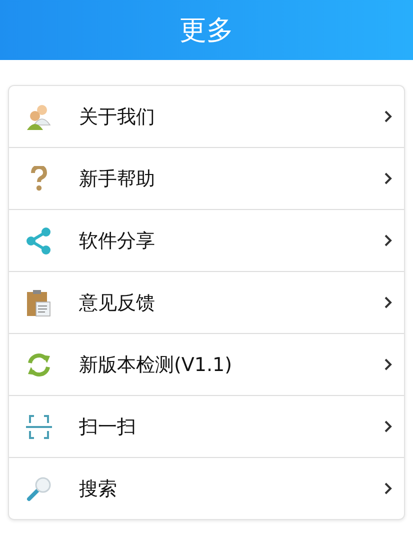 This screenshot has height=557, width=413. Describe the element at coordinates (39, 240) in the screenshot. I see `share-icon` at that location.